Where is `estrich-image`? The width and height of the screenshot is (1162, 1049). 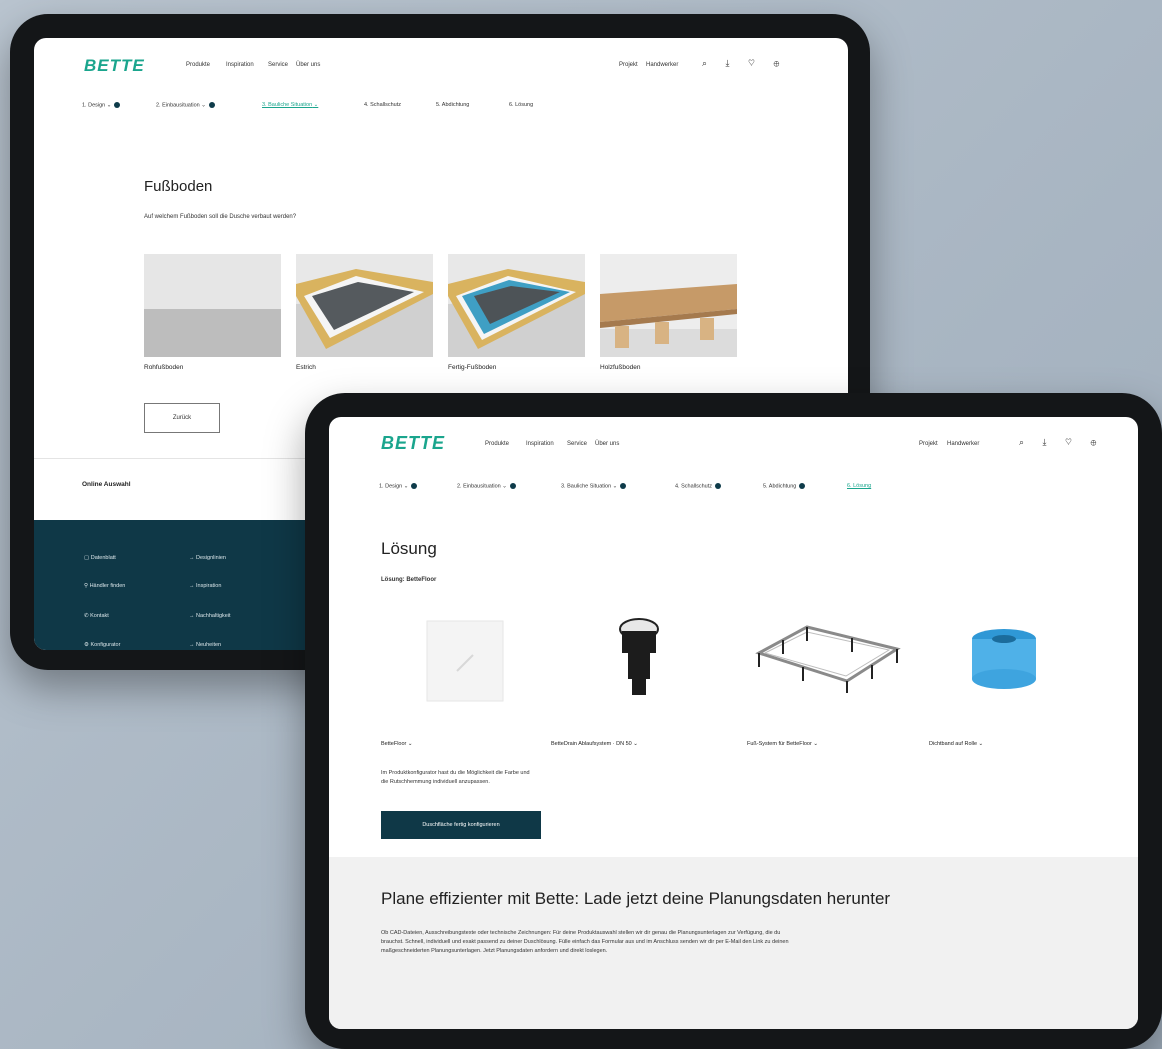 estrich-image is located at coordinates (364, 305).